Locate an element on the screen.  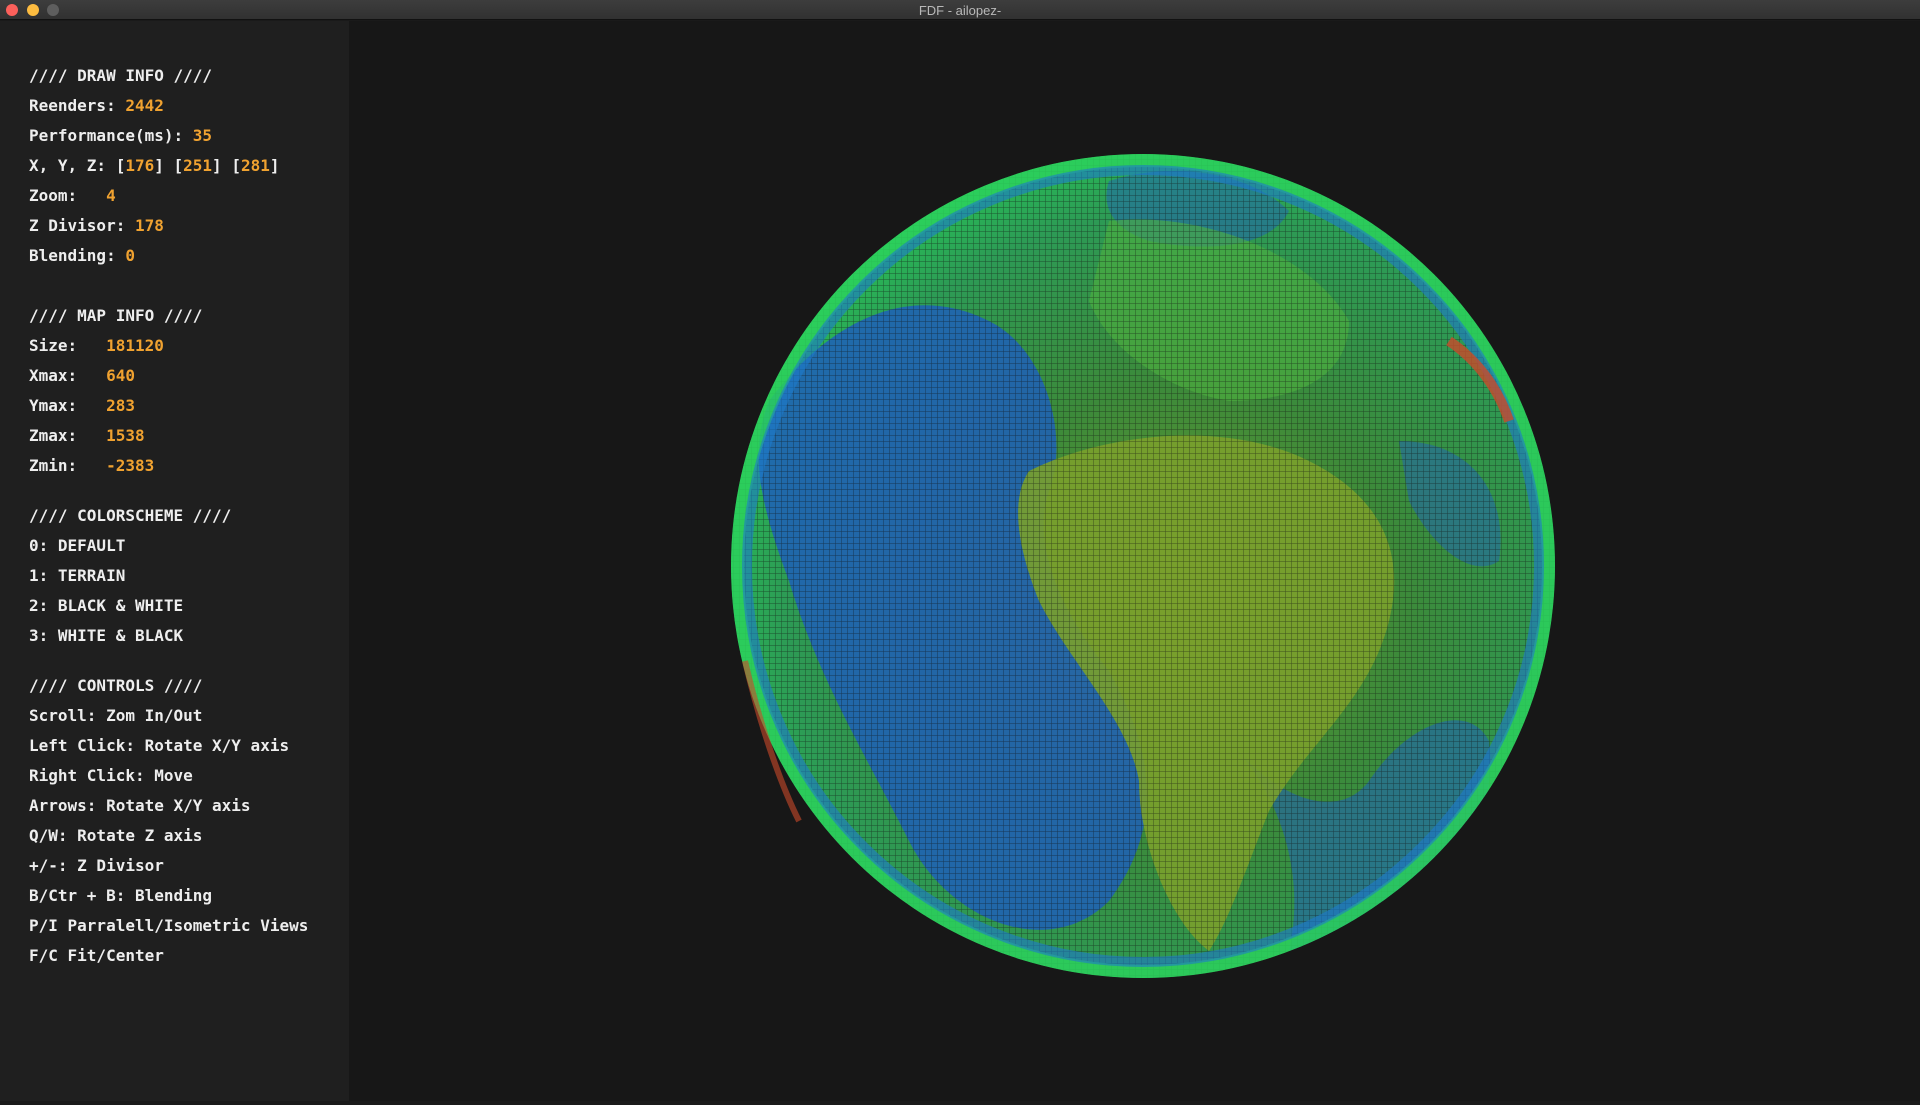
y-value: 251 is located at coordinates (198, 165).